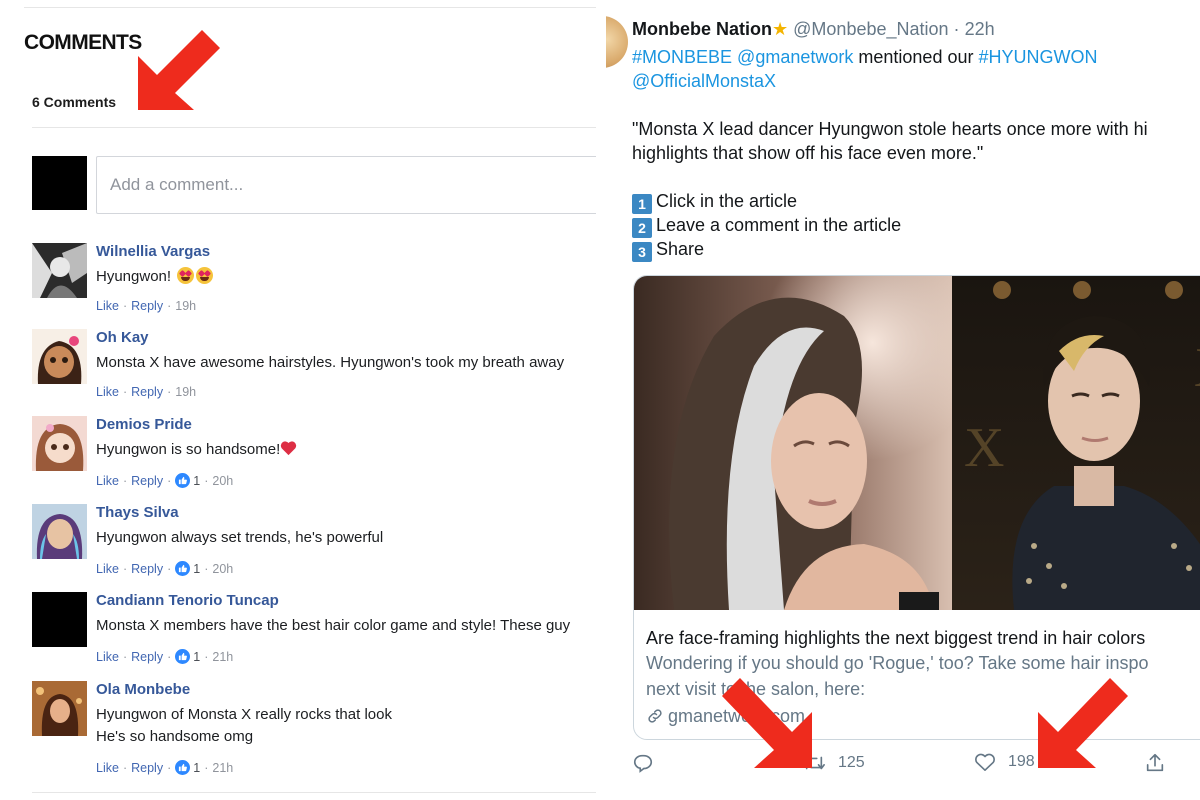  What do you see at coordinates (187, 600) in the screenshot?
I see `commenter-name: Candiann Tenorio Tuncap` at bounding box center [187, 600].